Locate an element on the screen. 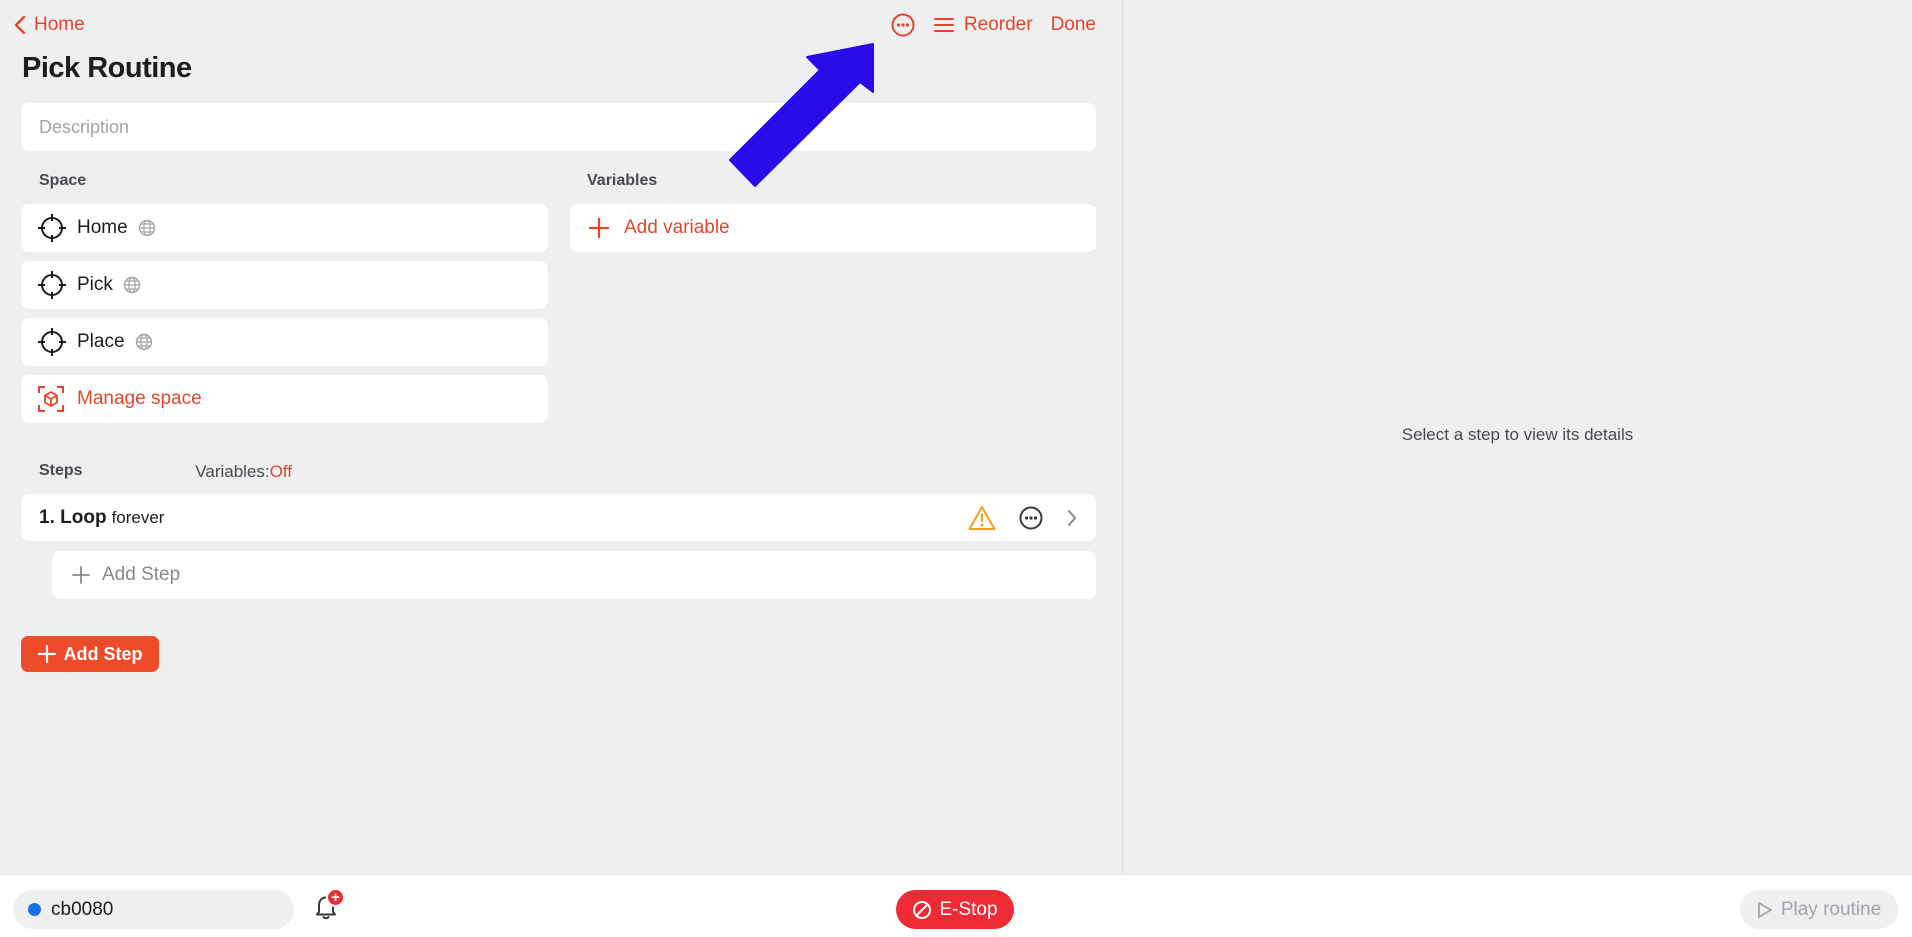  add-variable-button: Add variable is located at coordinates (833, 228).